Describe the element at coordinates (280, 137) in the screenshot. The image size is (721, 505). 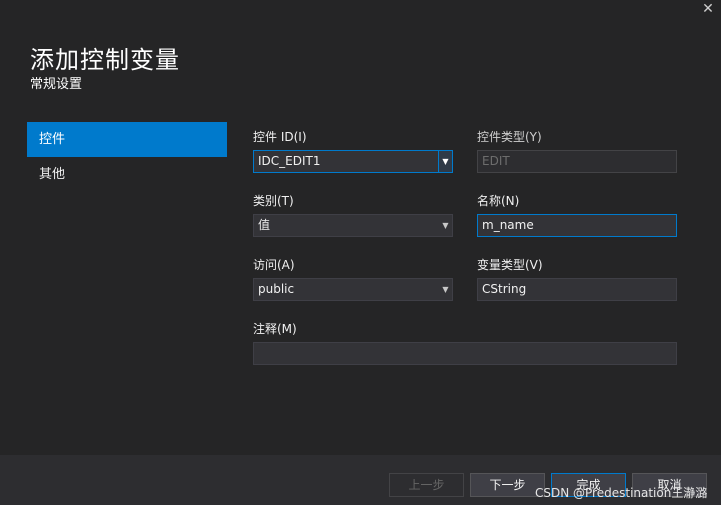
I see `control-id-label: 控件 ID(I)` at that location.